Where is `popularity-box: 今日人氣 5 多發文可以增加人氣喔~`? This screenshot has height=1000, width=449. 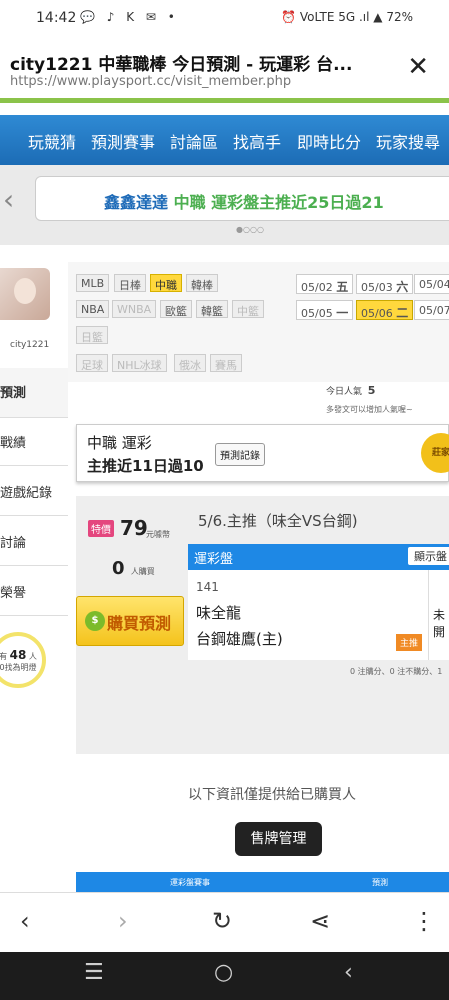
popularity-box: 今日人氣 5 多發文可以增加人氣喔~ is located at coordinates (258, 402).